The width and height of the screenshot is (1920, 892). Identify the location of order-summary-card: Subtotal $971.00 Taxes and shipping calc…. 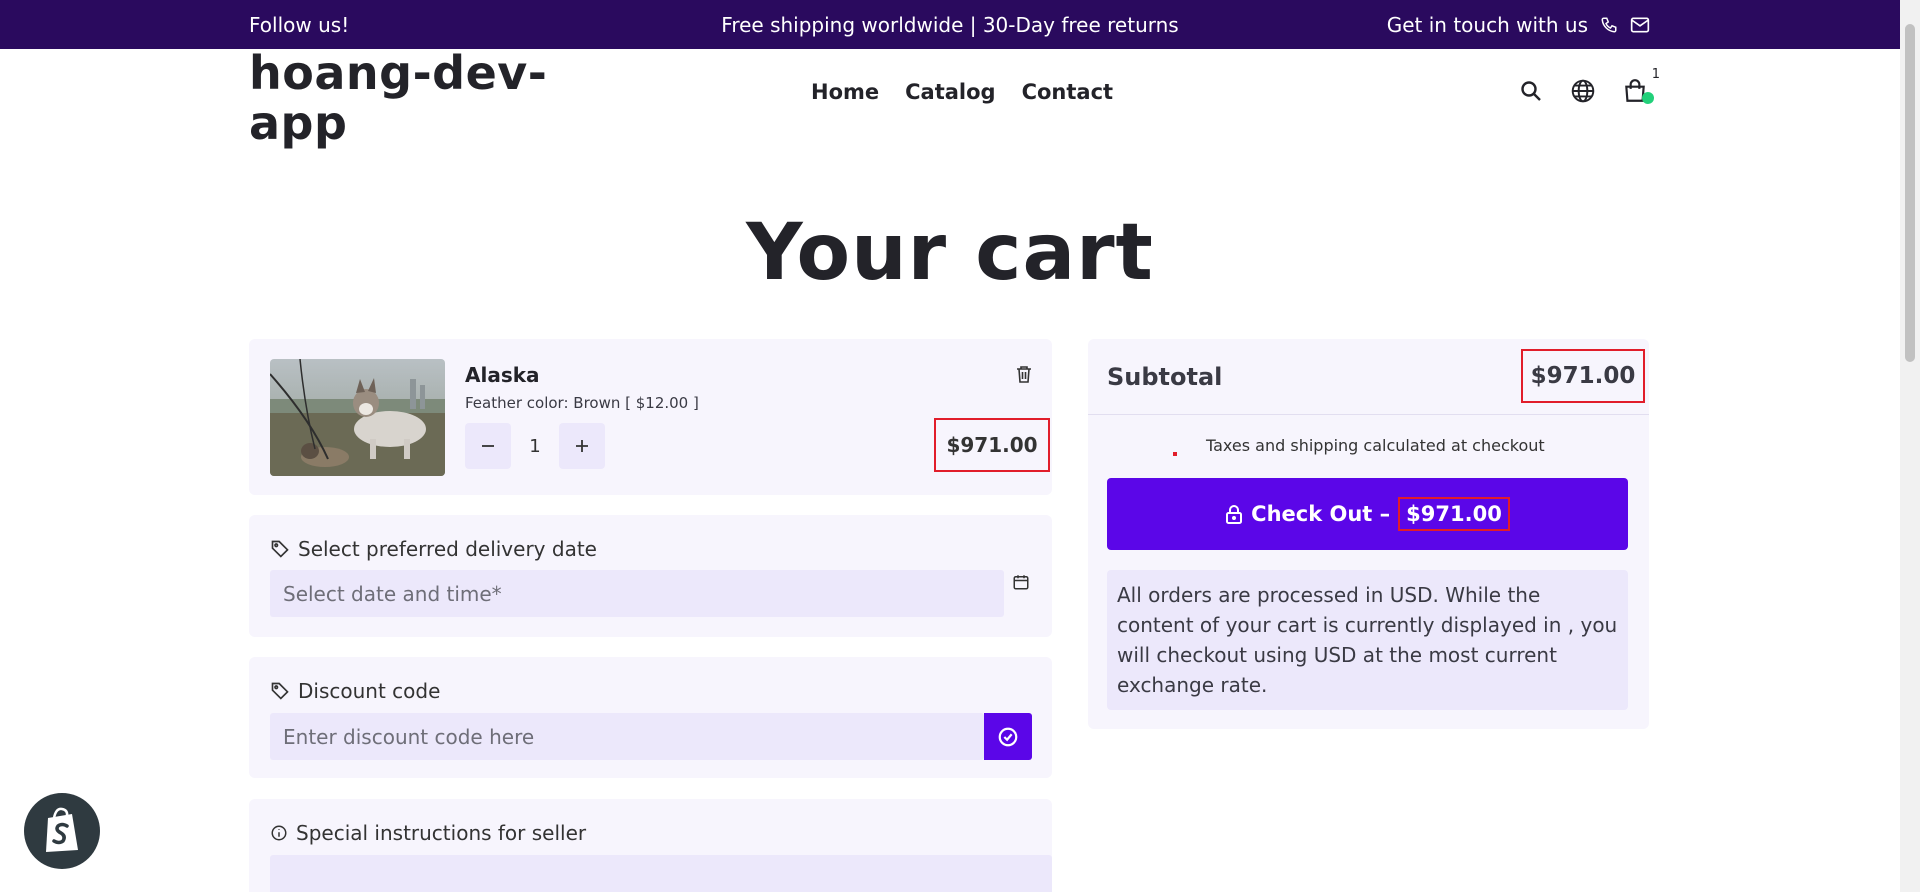
(1368, 534).